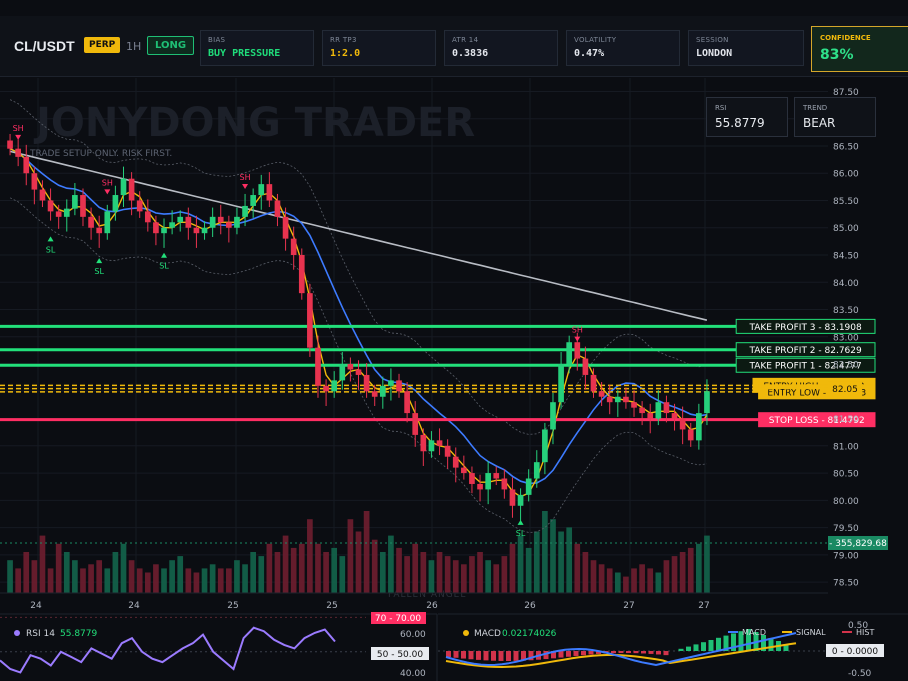 Image resolution: width=908 pixels, height=681 pixels. I want to click on macd-value: 0.02174026, so click(529, 634).